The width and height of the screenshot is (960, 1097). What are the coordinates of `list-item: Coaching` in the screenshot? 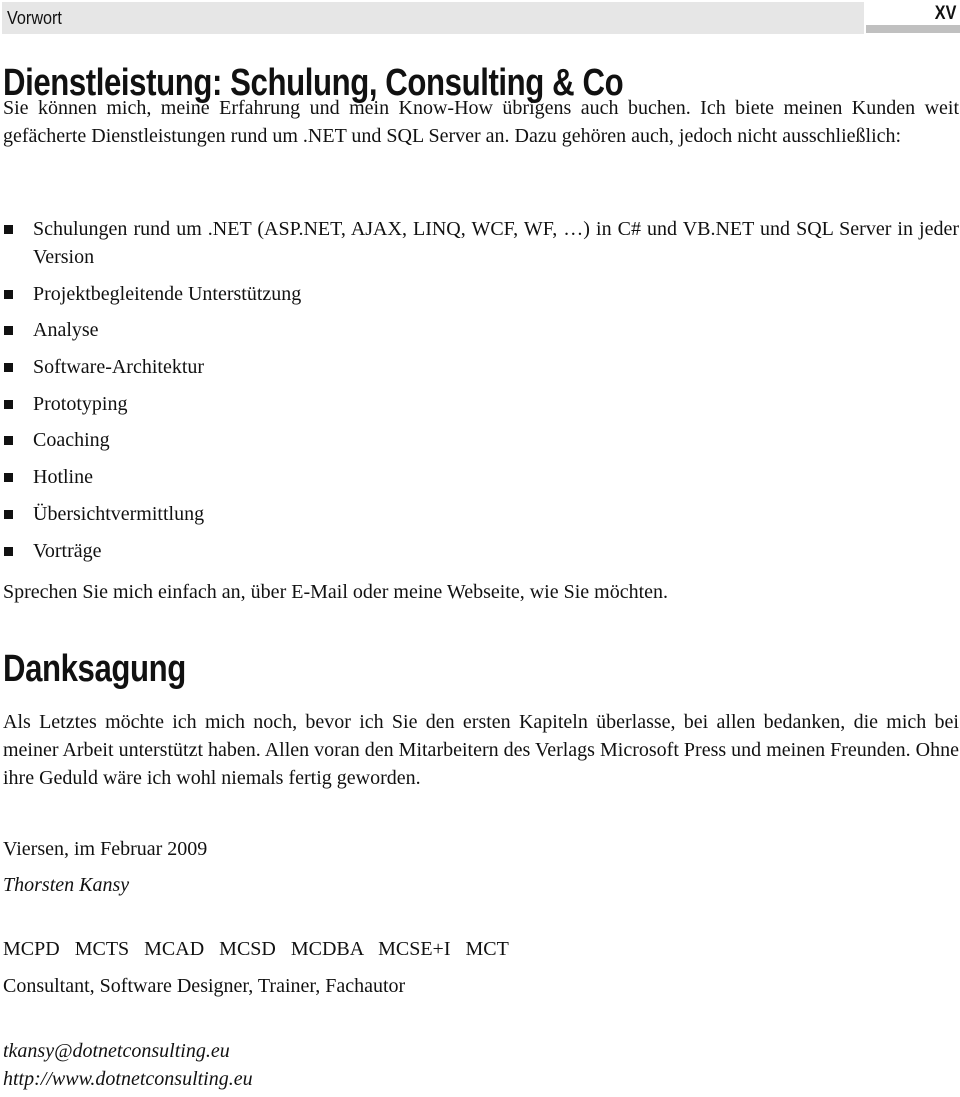 It's located at (481, 440).